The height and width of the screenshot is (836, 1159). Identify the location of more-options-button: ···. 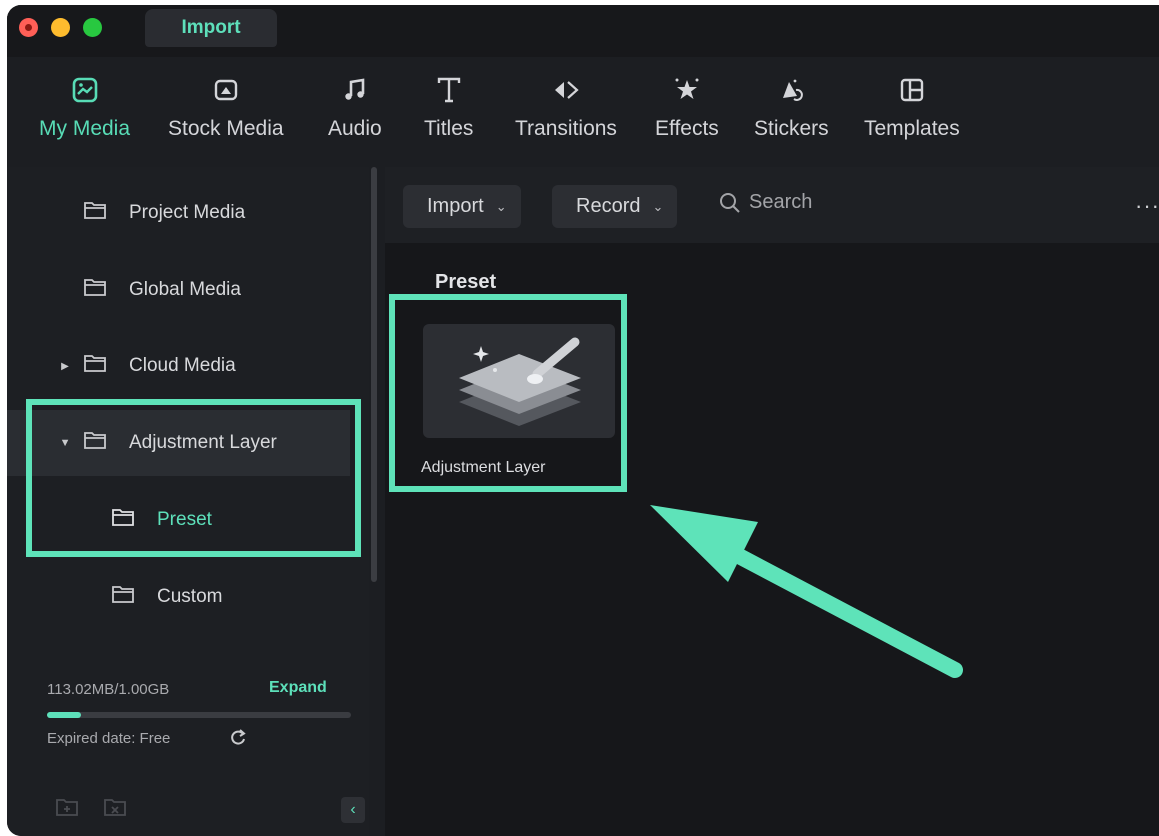
(1147, 206).